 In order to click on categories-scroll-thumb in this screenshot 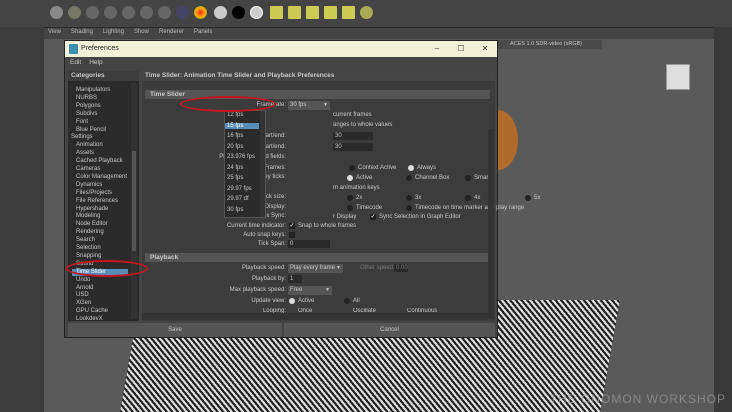, I will do `click(134, 201)`.